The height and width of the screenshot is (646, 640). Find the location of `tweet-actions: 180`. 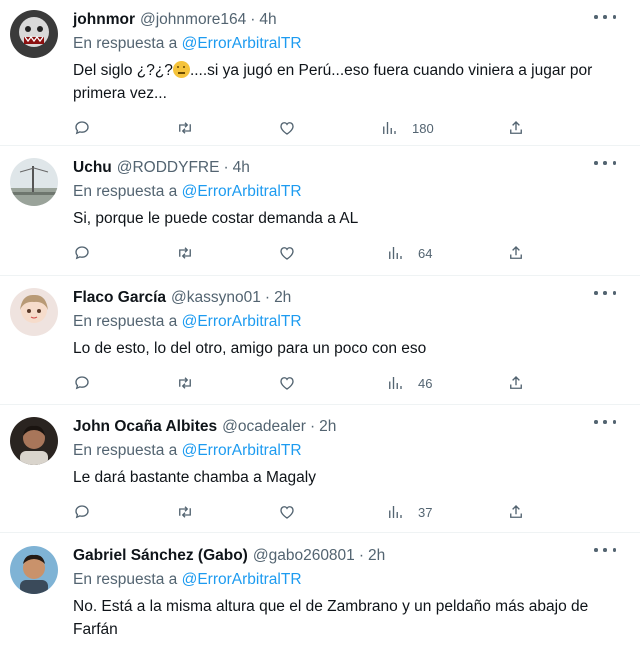

tweet-actions: 180 is located at coordinates (348, 128).